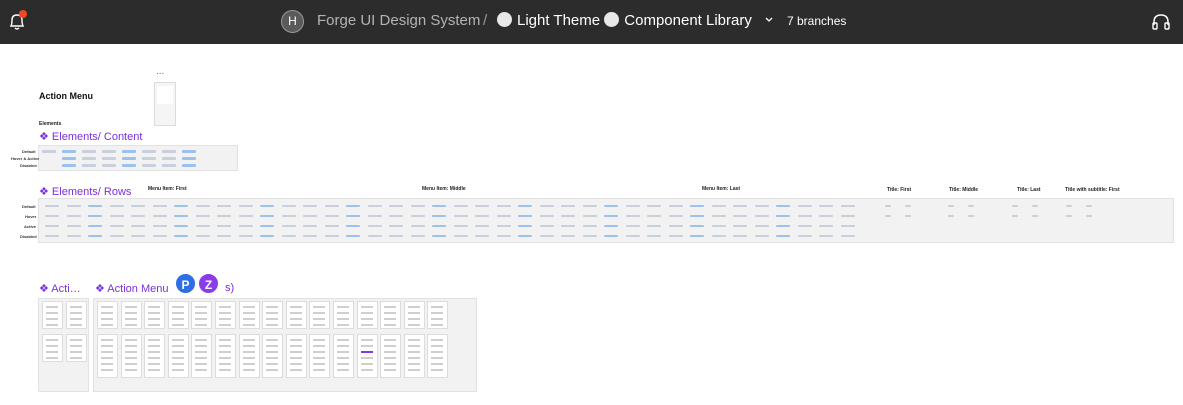  I want to click on file-name: Light Theme Component Library, so click(624, 21).